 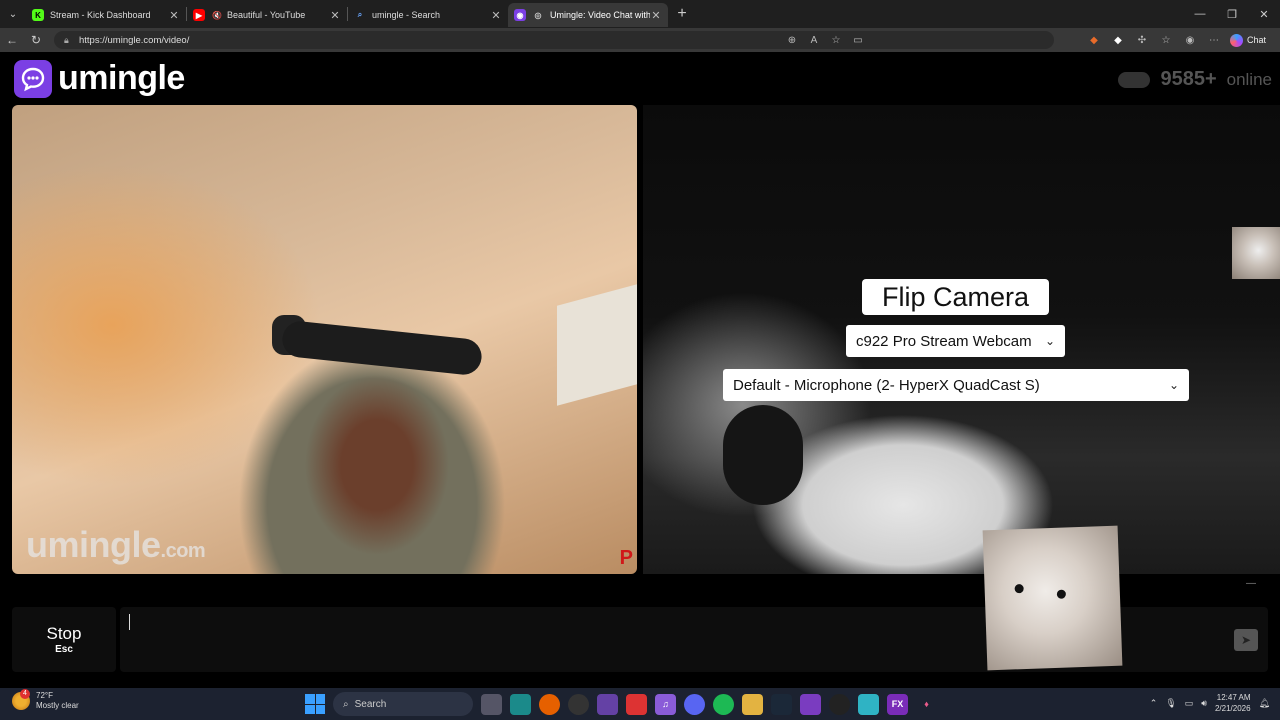 I want to click on weather-widget: 4 72°F Mostly clear, so click(x=45, y=700).